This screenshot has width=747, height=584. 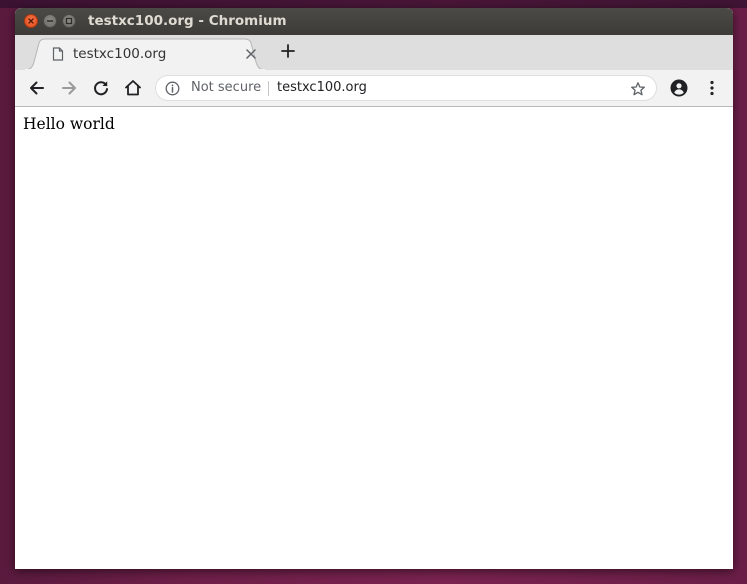 What do you see at coordinates (638, 89) in the screenshot?
I see `star-icon` at bounding box center [638, 89].